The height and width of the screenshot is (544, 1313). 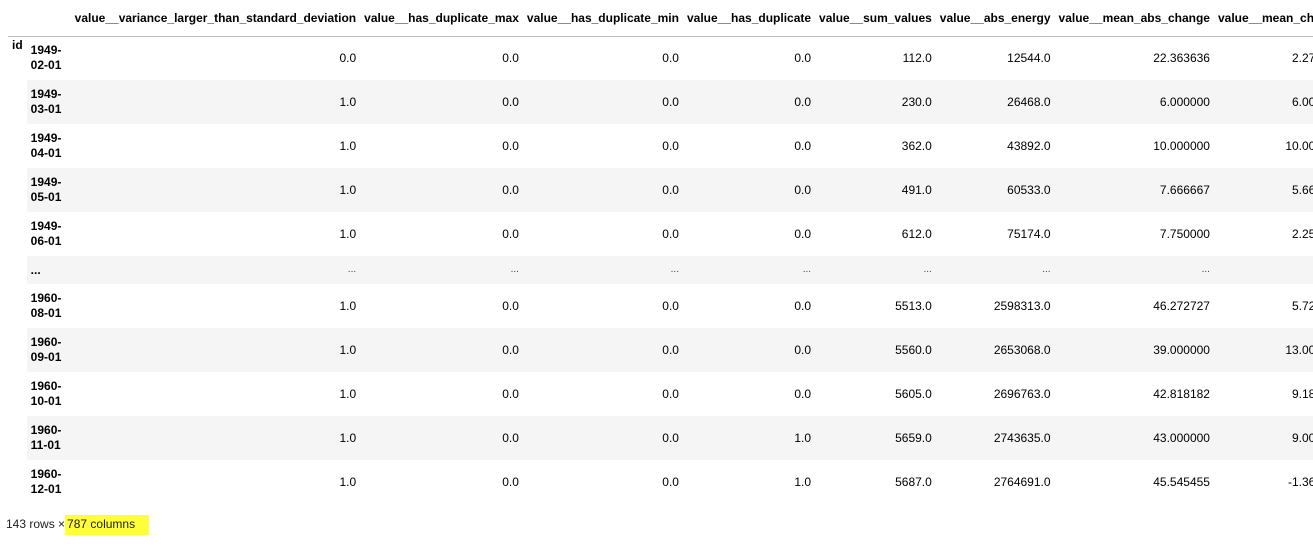 What do you see at coordinates (1181, 394) in the screenshot?
I see `table-cell: 42.818182` at bounding box center [1181, 394].